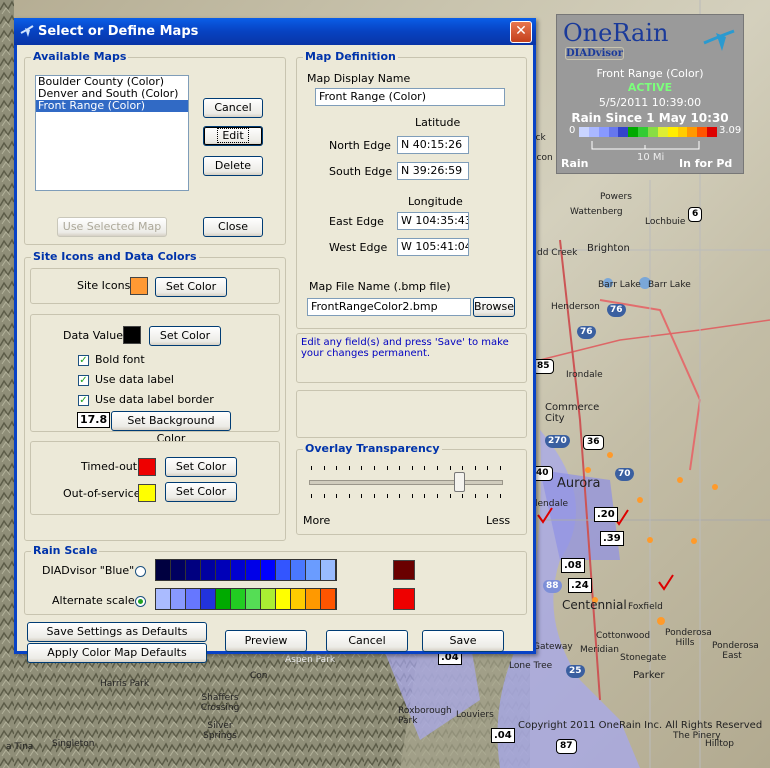 Image resolution: width=770 pixels, height=768 pixels. Describe the element at coordinates (125, 684) in the screenshot. I see `map-place: Harris Park` at that location.